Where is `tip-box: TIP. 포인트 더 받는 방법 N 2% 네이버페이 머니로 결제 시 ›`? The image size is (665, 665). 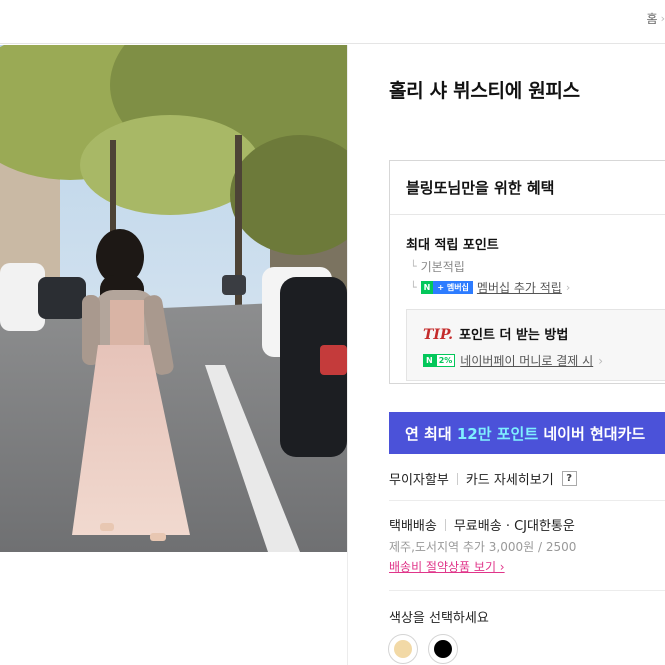
tip-box: TIP. 포인트 더 받는 방법 N 2% 네이버페이 머니로 결제 시 › is located at coordinates (535, 345).